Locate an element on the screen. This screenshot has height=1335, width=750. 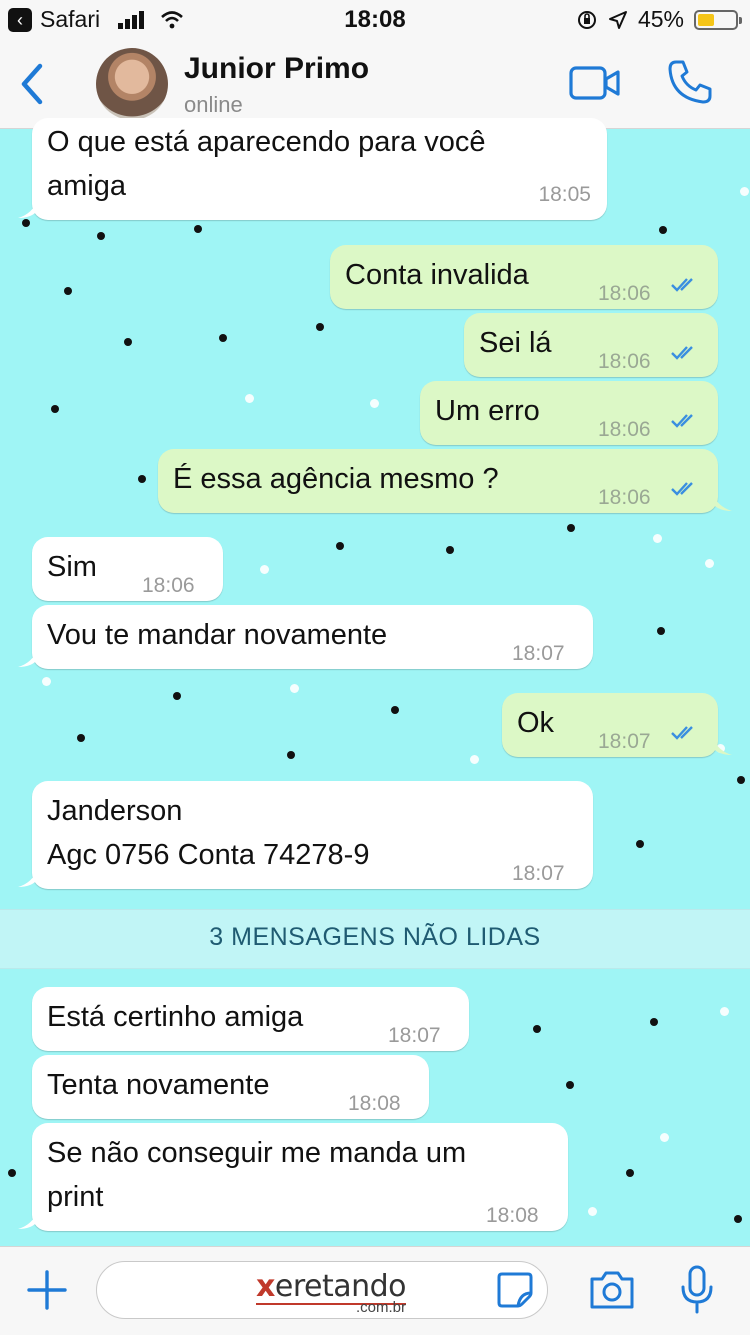
microphone-icon is located at coordinates (697, 1290).